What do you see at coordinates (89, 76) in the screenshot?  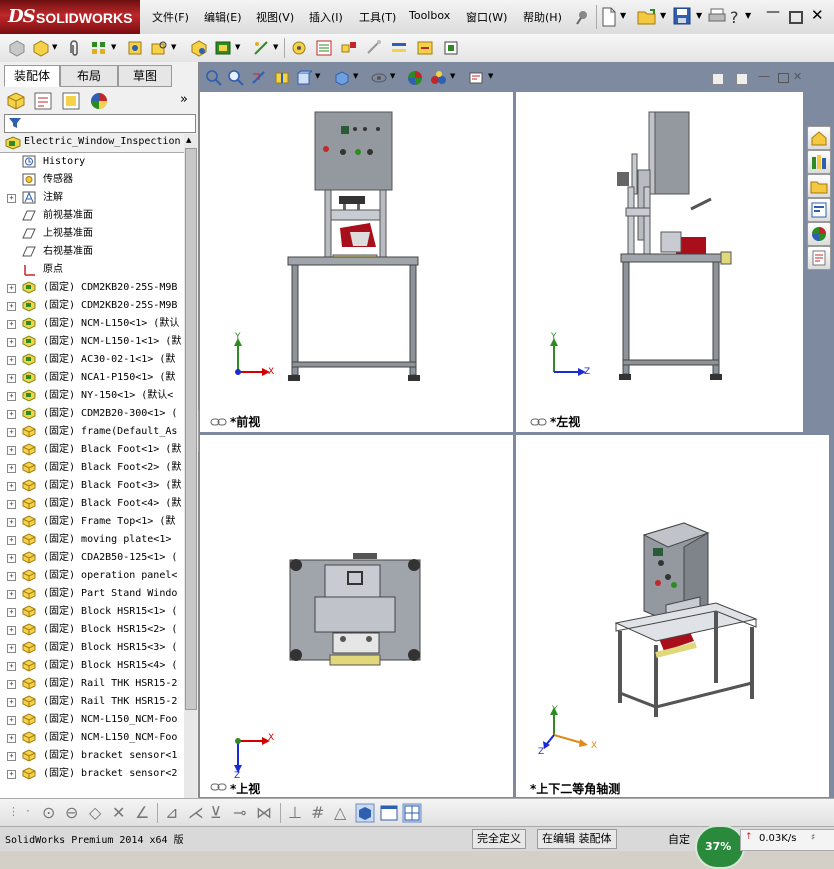 I see `tab-layout: 布局` at bounding box center [89, 76].